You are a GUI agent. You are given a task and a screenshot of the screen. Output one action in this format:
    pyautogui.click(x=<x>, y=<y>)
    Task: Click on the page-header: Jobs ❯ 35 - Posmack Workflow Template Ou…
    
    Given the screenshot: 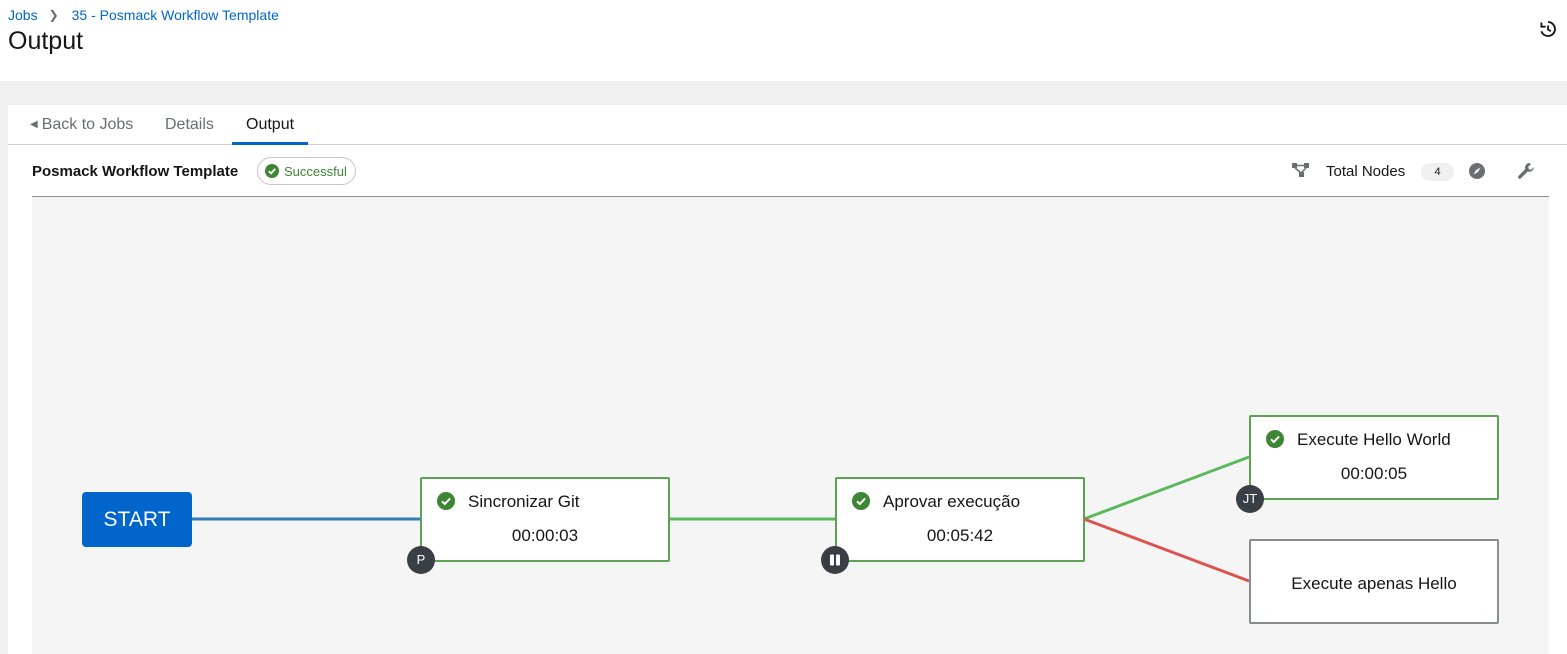 What is the action you would take?
    pyautogui.click(x=783, y=40)
    